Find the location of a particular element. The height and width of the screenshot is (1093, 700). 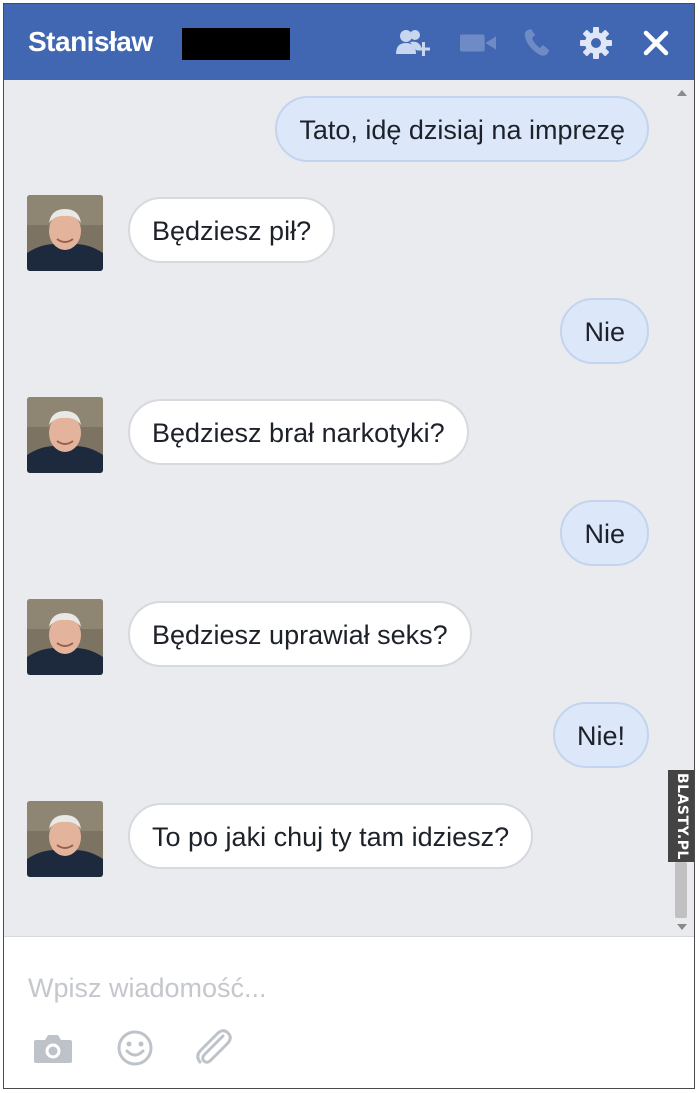

add-people-icon is located at coordinates (414, 43).